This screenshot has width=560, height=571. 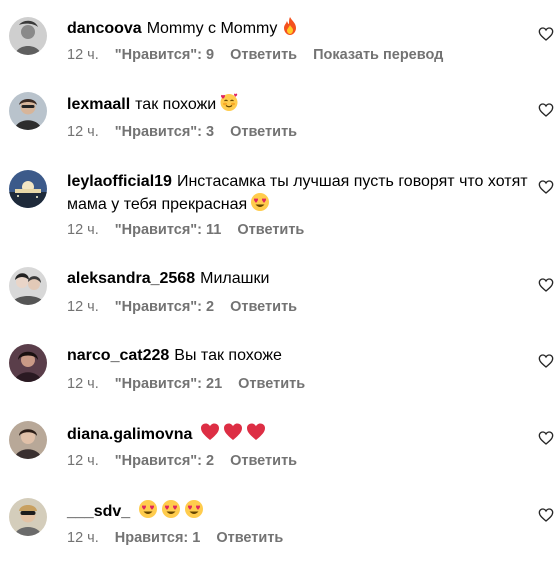 I want to click on likes-count: "Нравится": 9, so click(x=164, y=55).